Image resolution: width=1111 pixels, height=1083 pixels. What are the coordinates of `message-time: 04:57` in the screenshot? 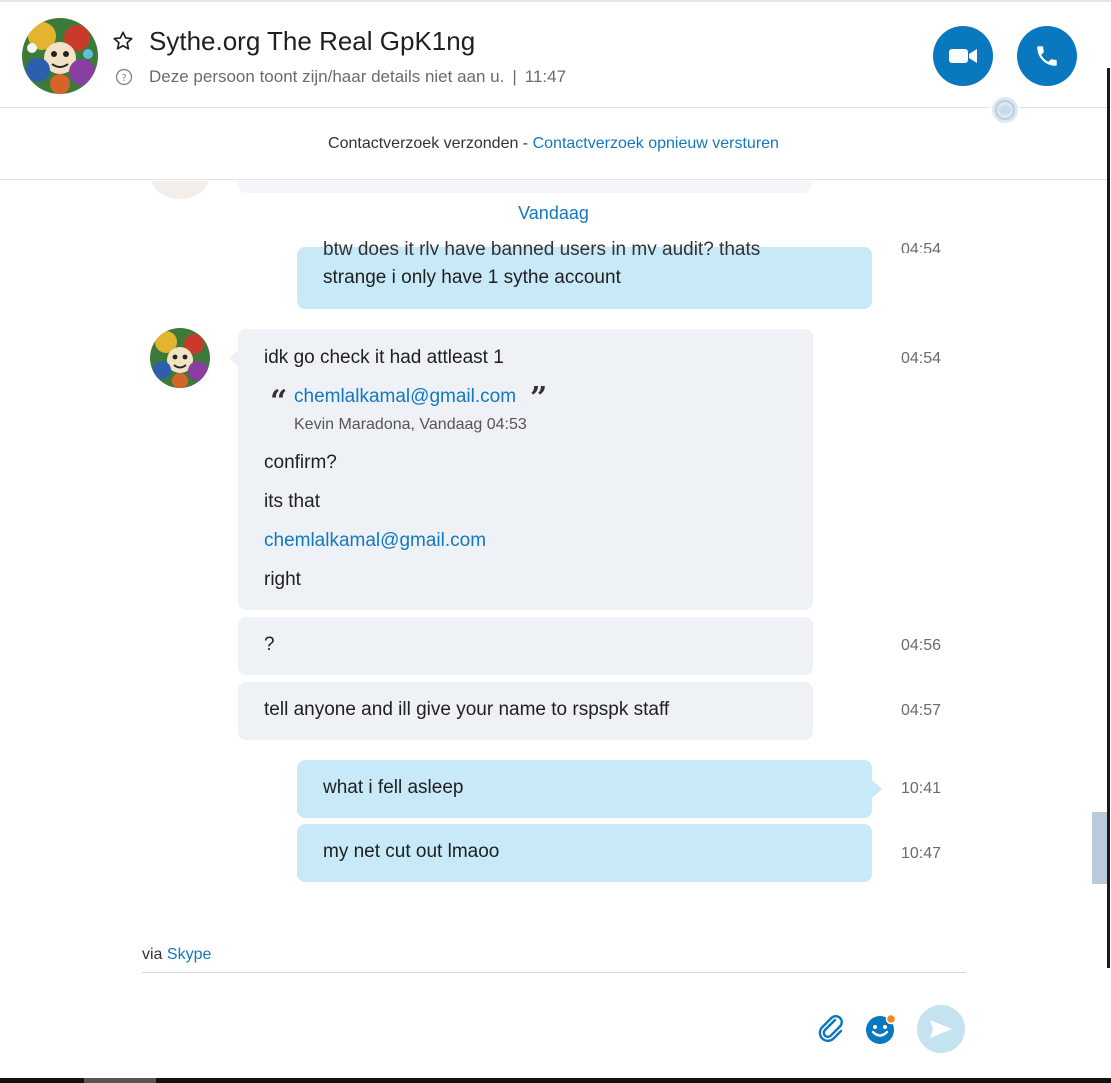 It's located at (921, 710).